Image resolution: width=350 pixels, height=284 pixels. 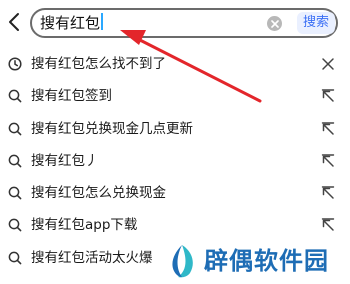 I want to click on suggestion-item: 搜有红包兑换现金几点更新, so click(x=175, y=130).